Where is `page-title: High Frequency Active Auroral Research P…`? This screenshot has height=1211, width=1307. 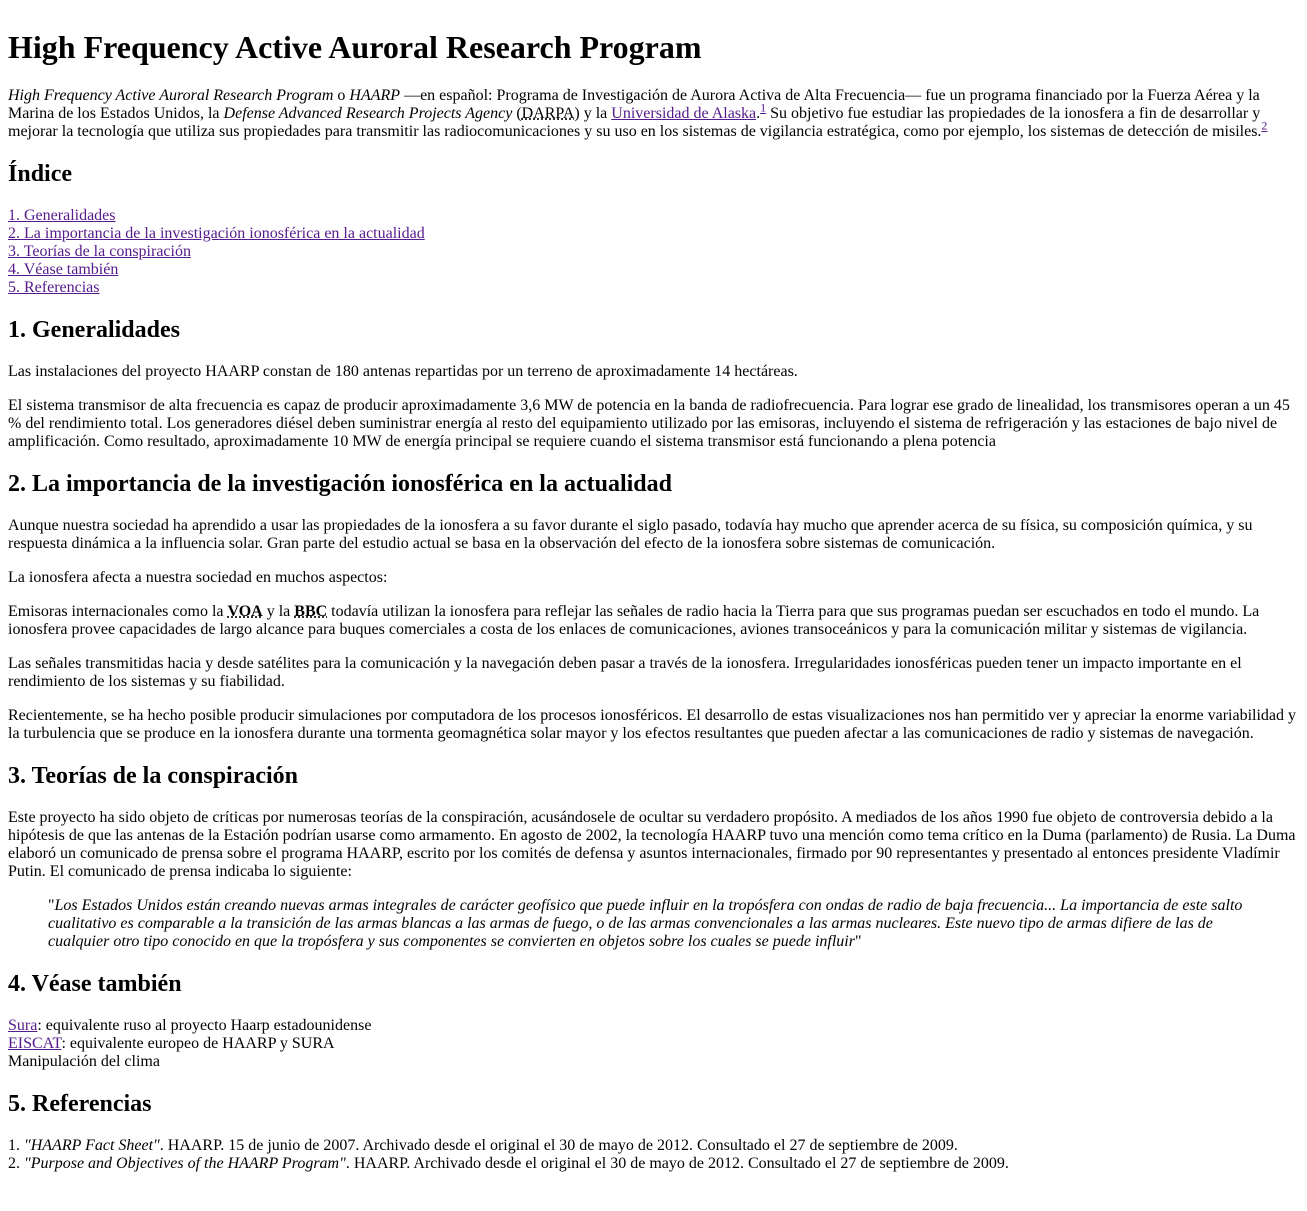 page-title: High Frequency Active Auroral Research P… is located at coordinates (355, 47).